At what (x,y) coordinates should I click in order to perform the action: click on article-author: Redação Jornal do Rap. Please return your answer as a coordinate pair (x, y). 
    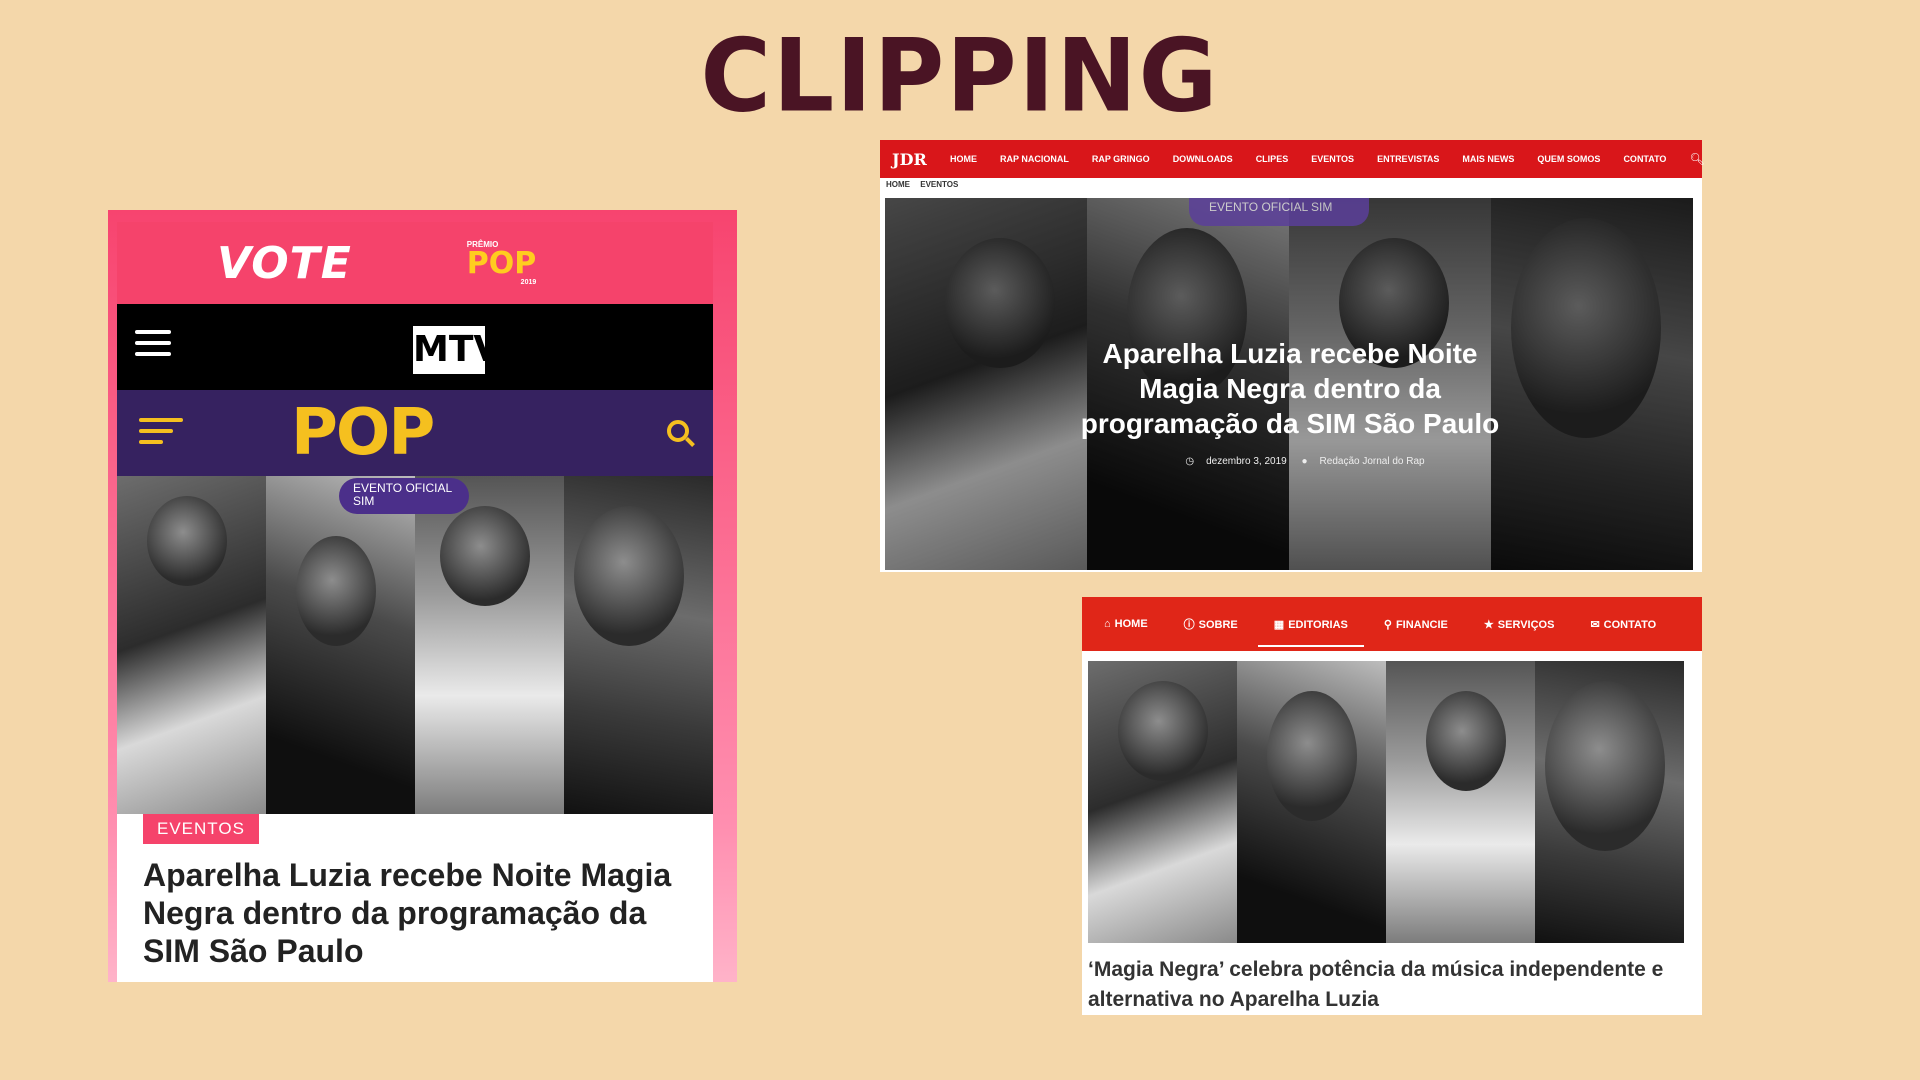
    Looking at the image, I should click on (1372, 461).